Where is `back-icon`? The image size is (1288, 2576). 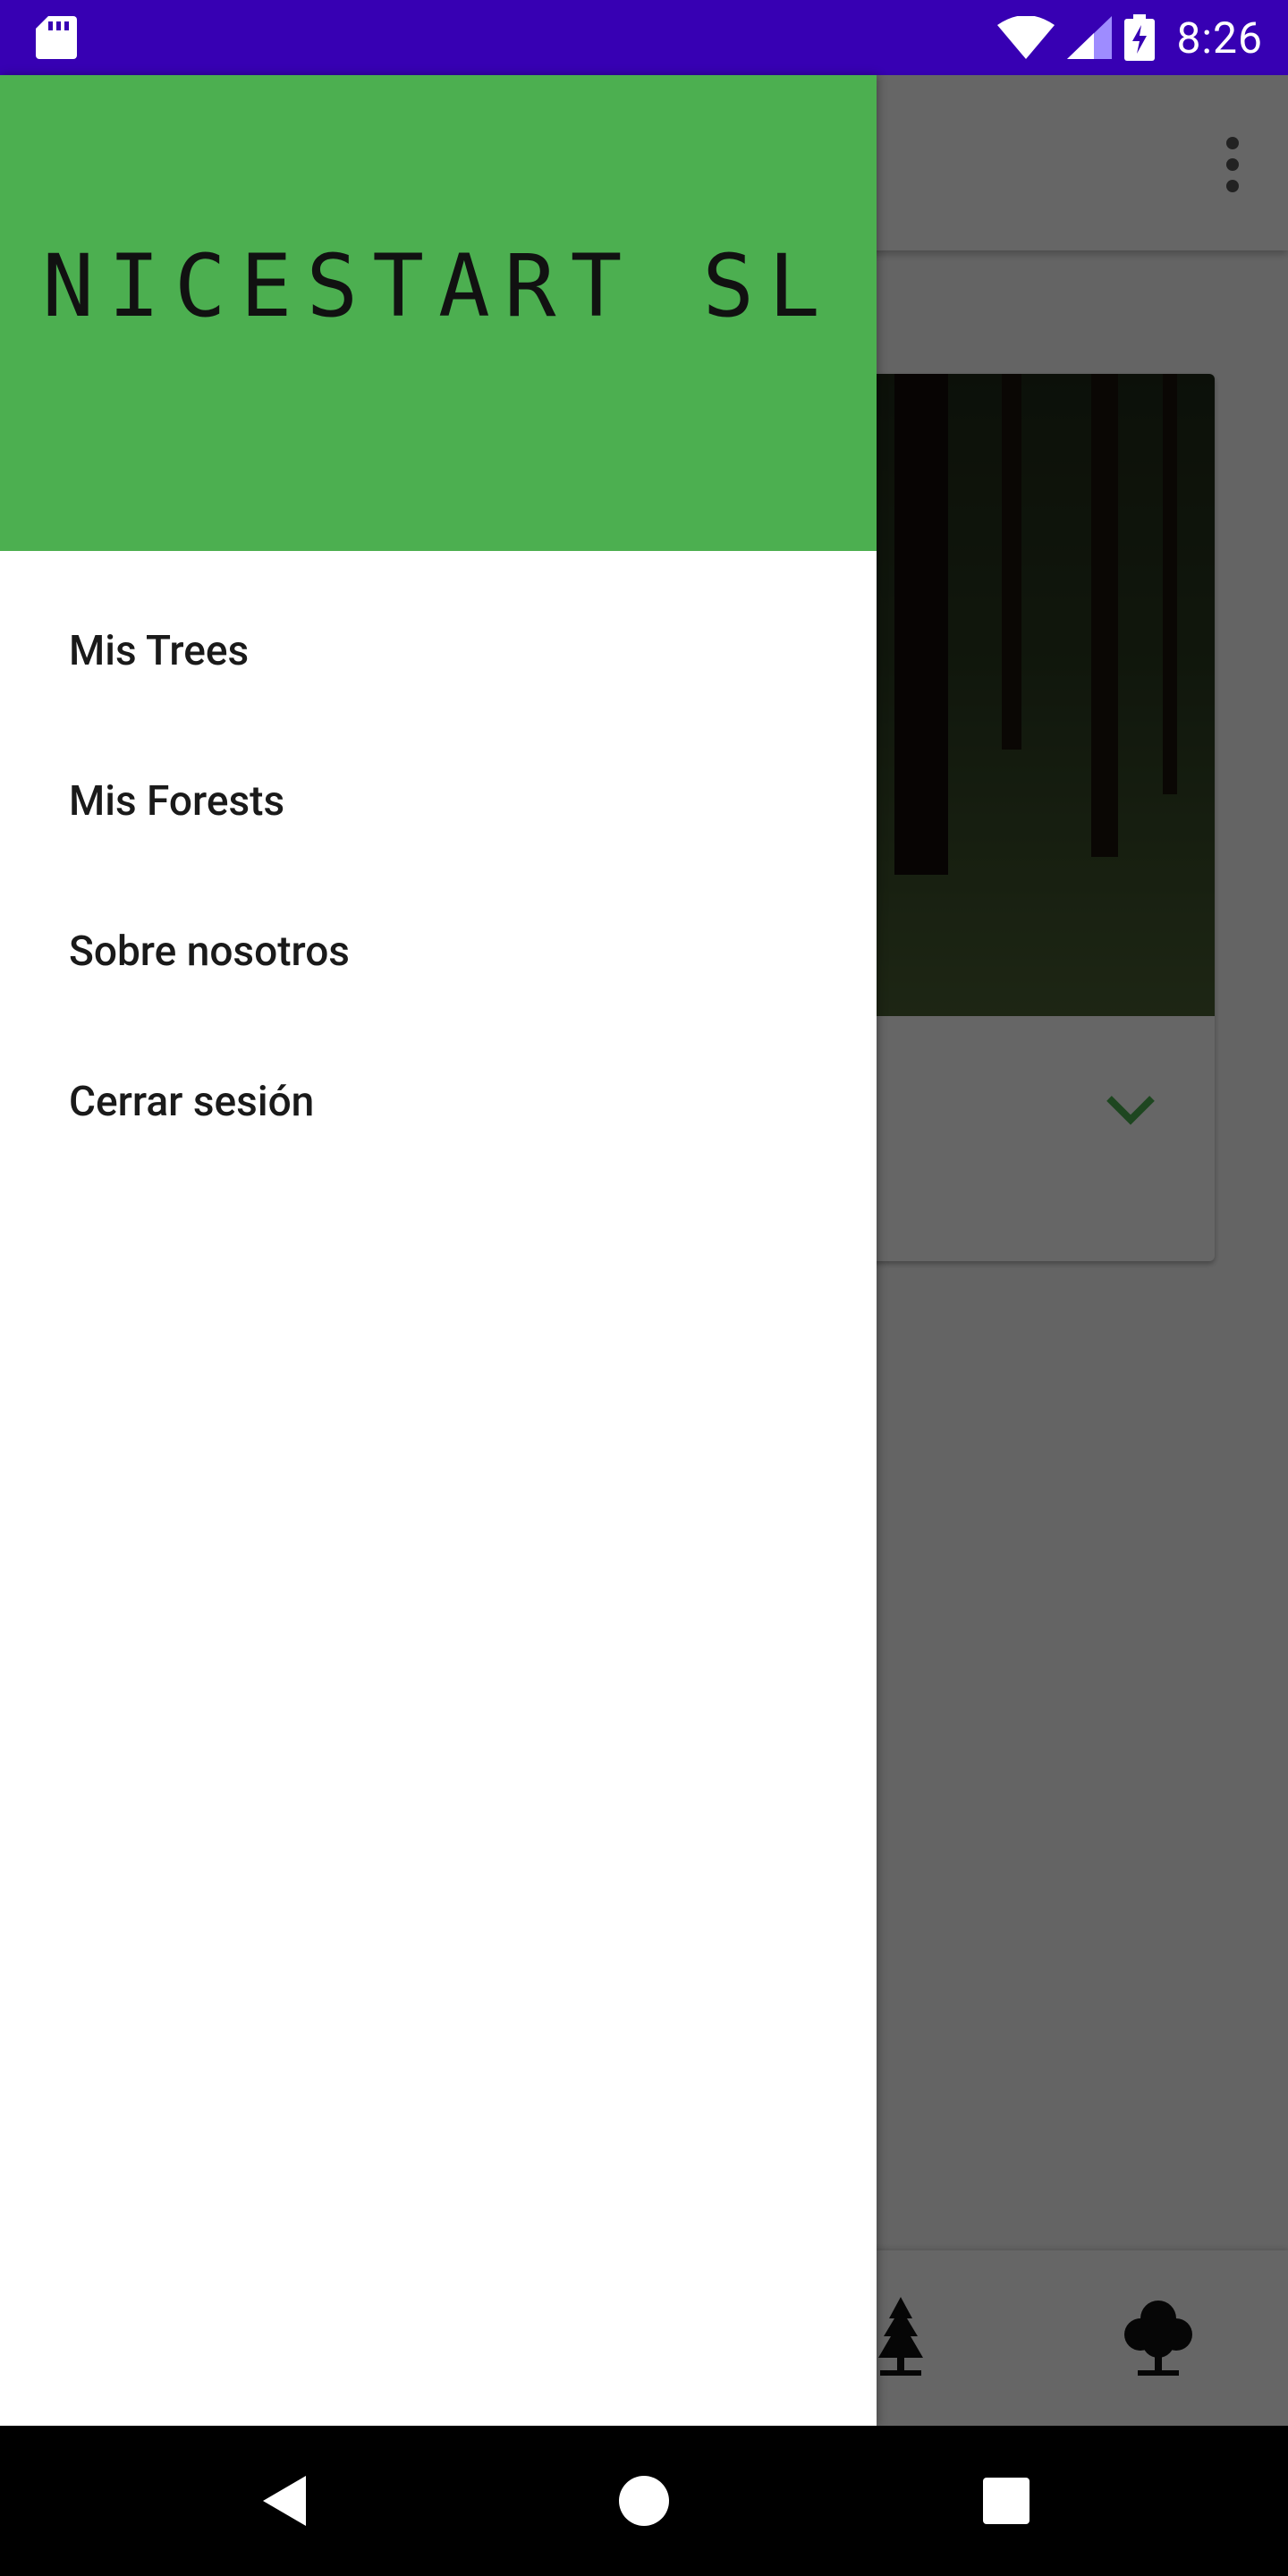
back-icon is located at coordinates (284, 2501).